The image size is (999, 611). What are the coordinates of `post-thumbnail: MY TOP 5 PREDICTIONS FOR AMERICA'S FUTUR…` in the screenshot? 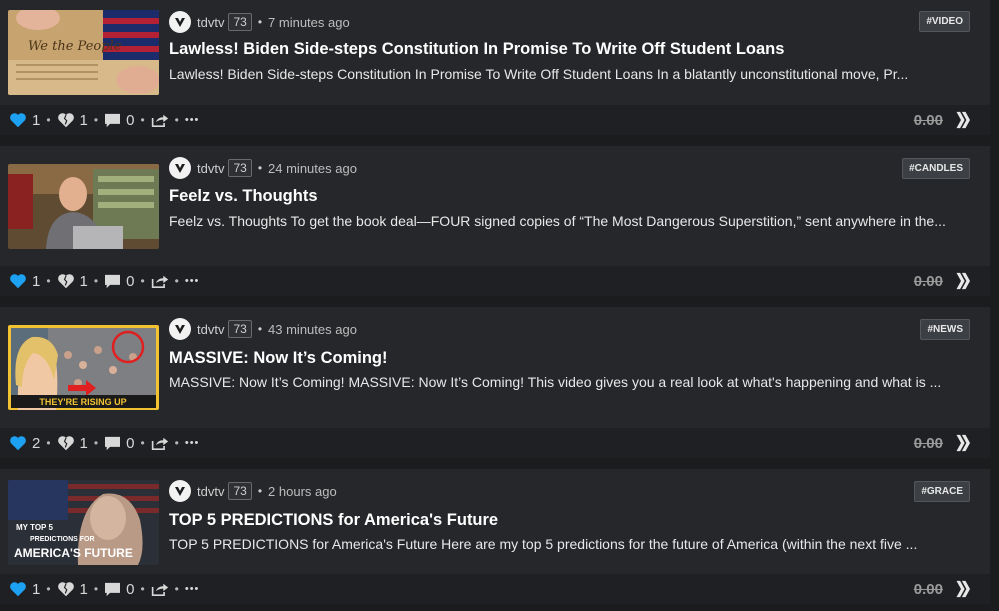 It's located at (83, 522).